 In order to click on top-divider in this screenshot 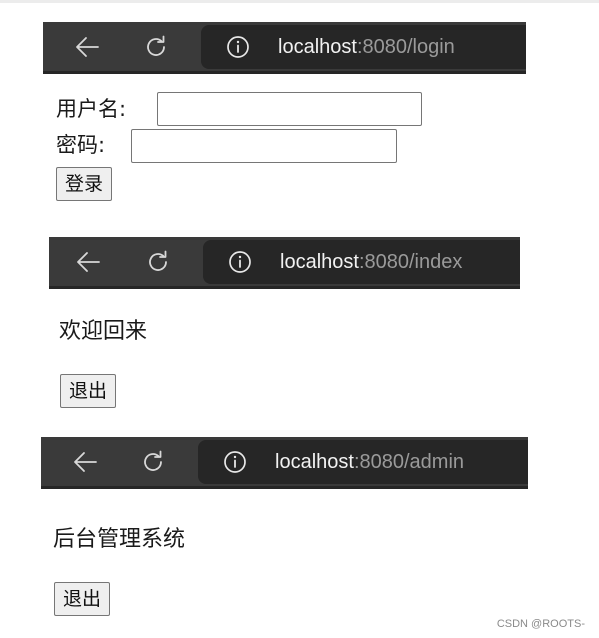, I will do `click(299, 1)`.